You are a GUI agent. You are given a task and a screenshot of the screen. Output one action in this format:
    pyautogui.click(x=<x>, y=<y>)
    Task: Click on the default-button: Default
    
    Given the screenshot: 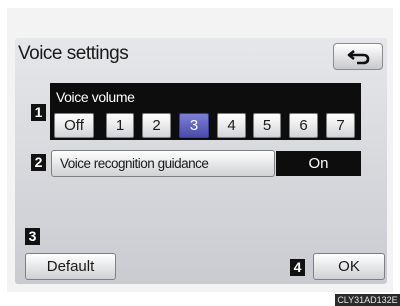 What is the action you would take?
    pyautogui.click(x=70, y=266)
    